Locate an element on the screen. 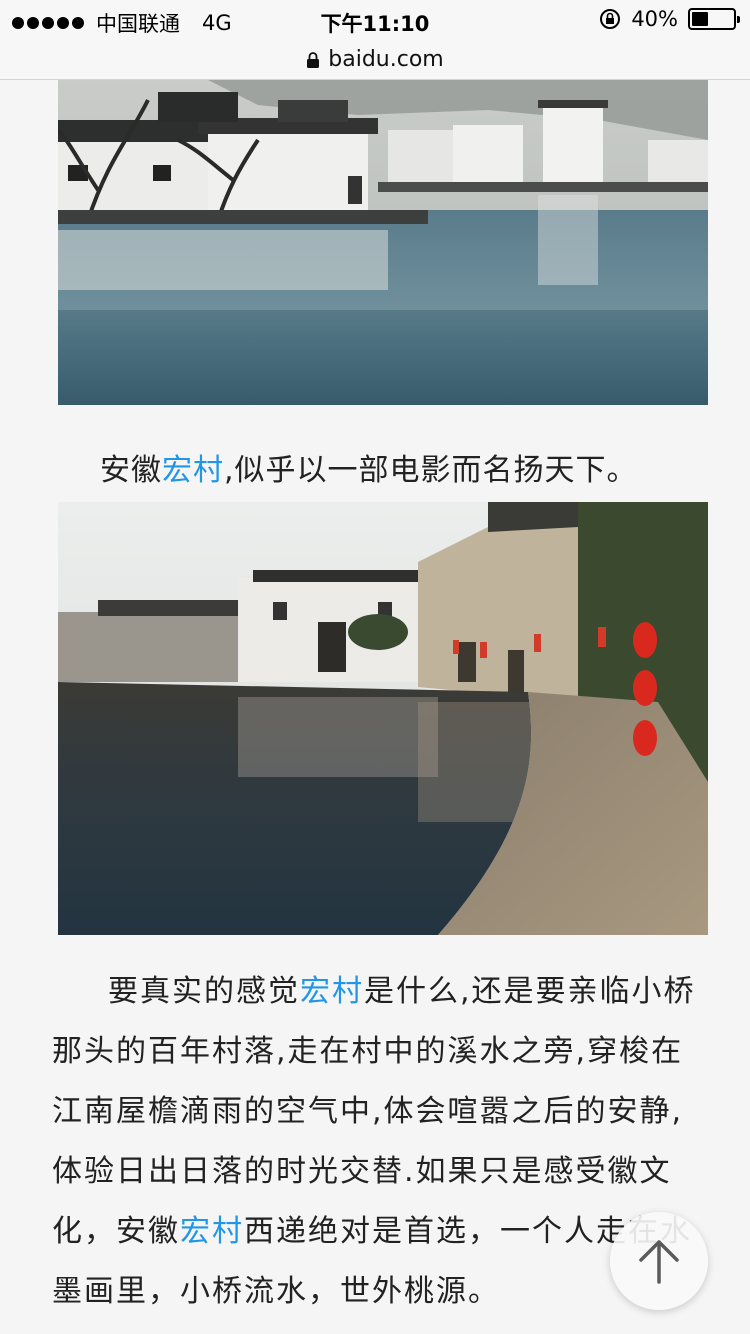  status-right: 40% is located at coordinates (669, 19).